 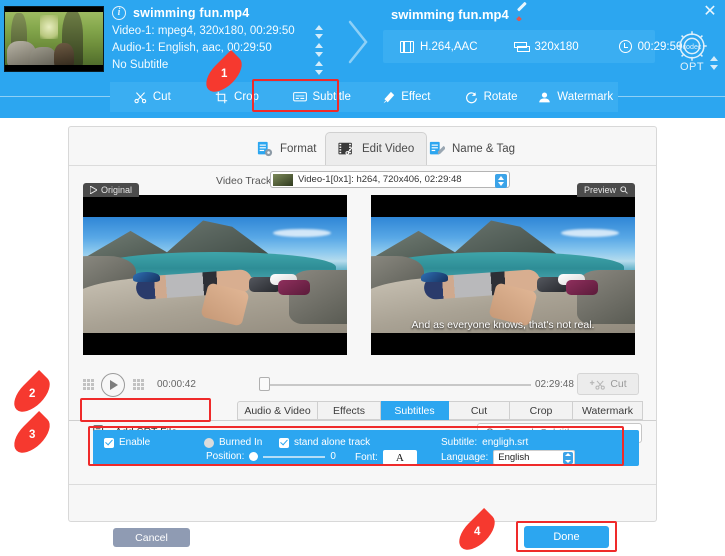 I want to click on crop-icon, so click(x=221, y=97).